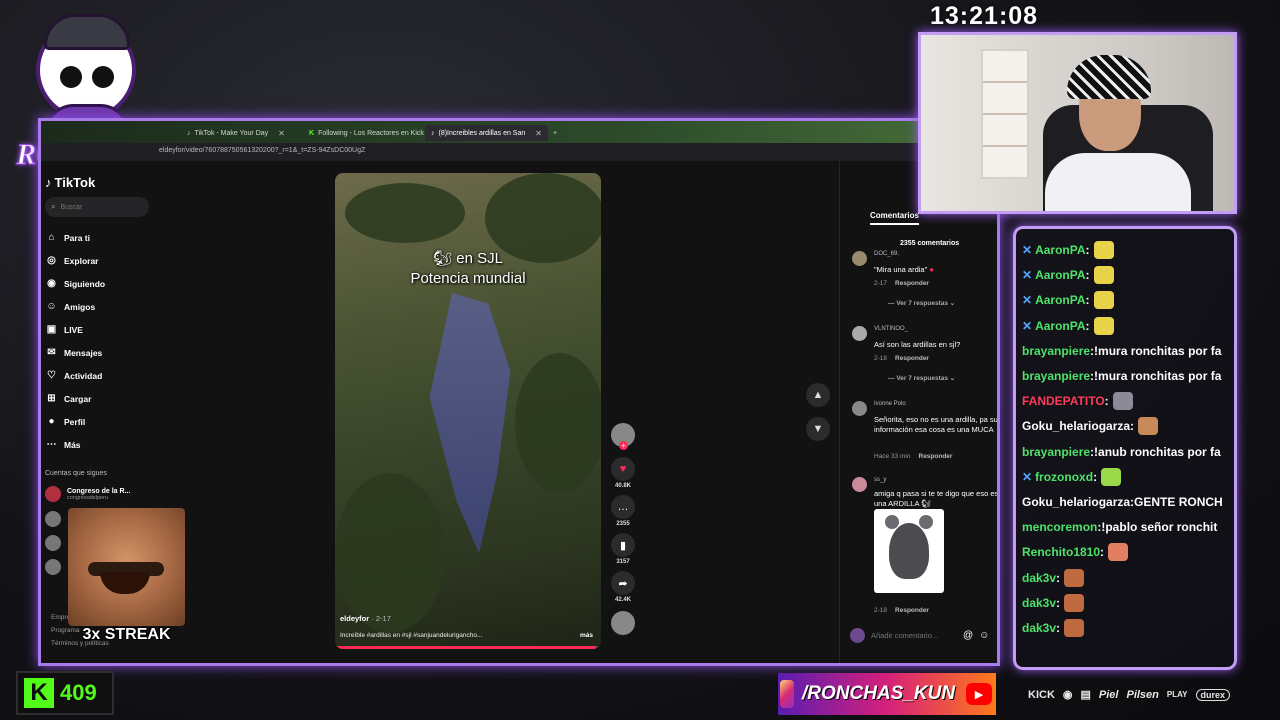 The image size is (1280, 720). I want to click on comment-meta: 2-18 Responder, so click(901, 610).